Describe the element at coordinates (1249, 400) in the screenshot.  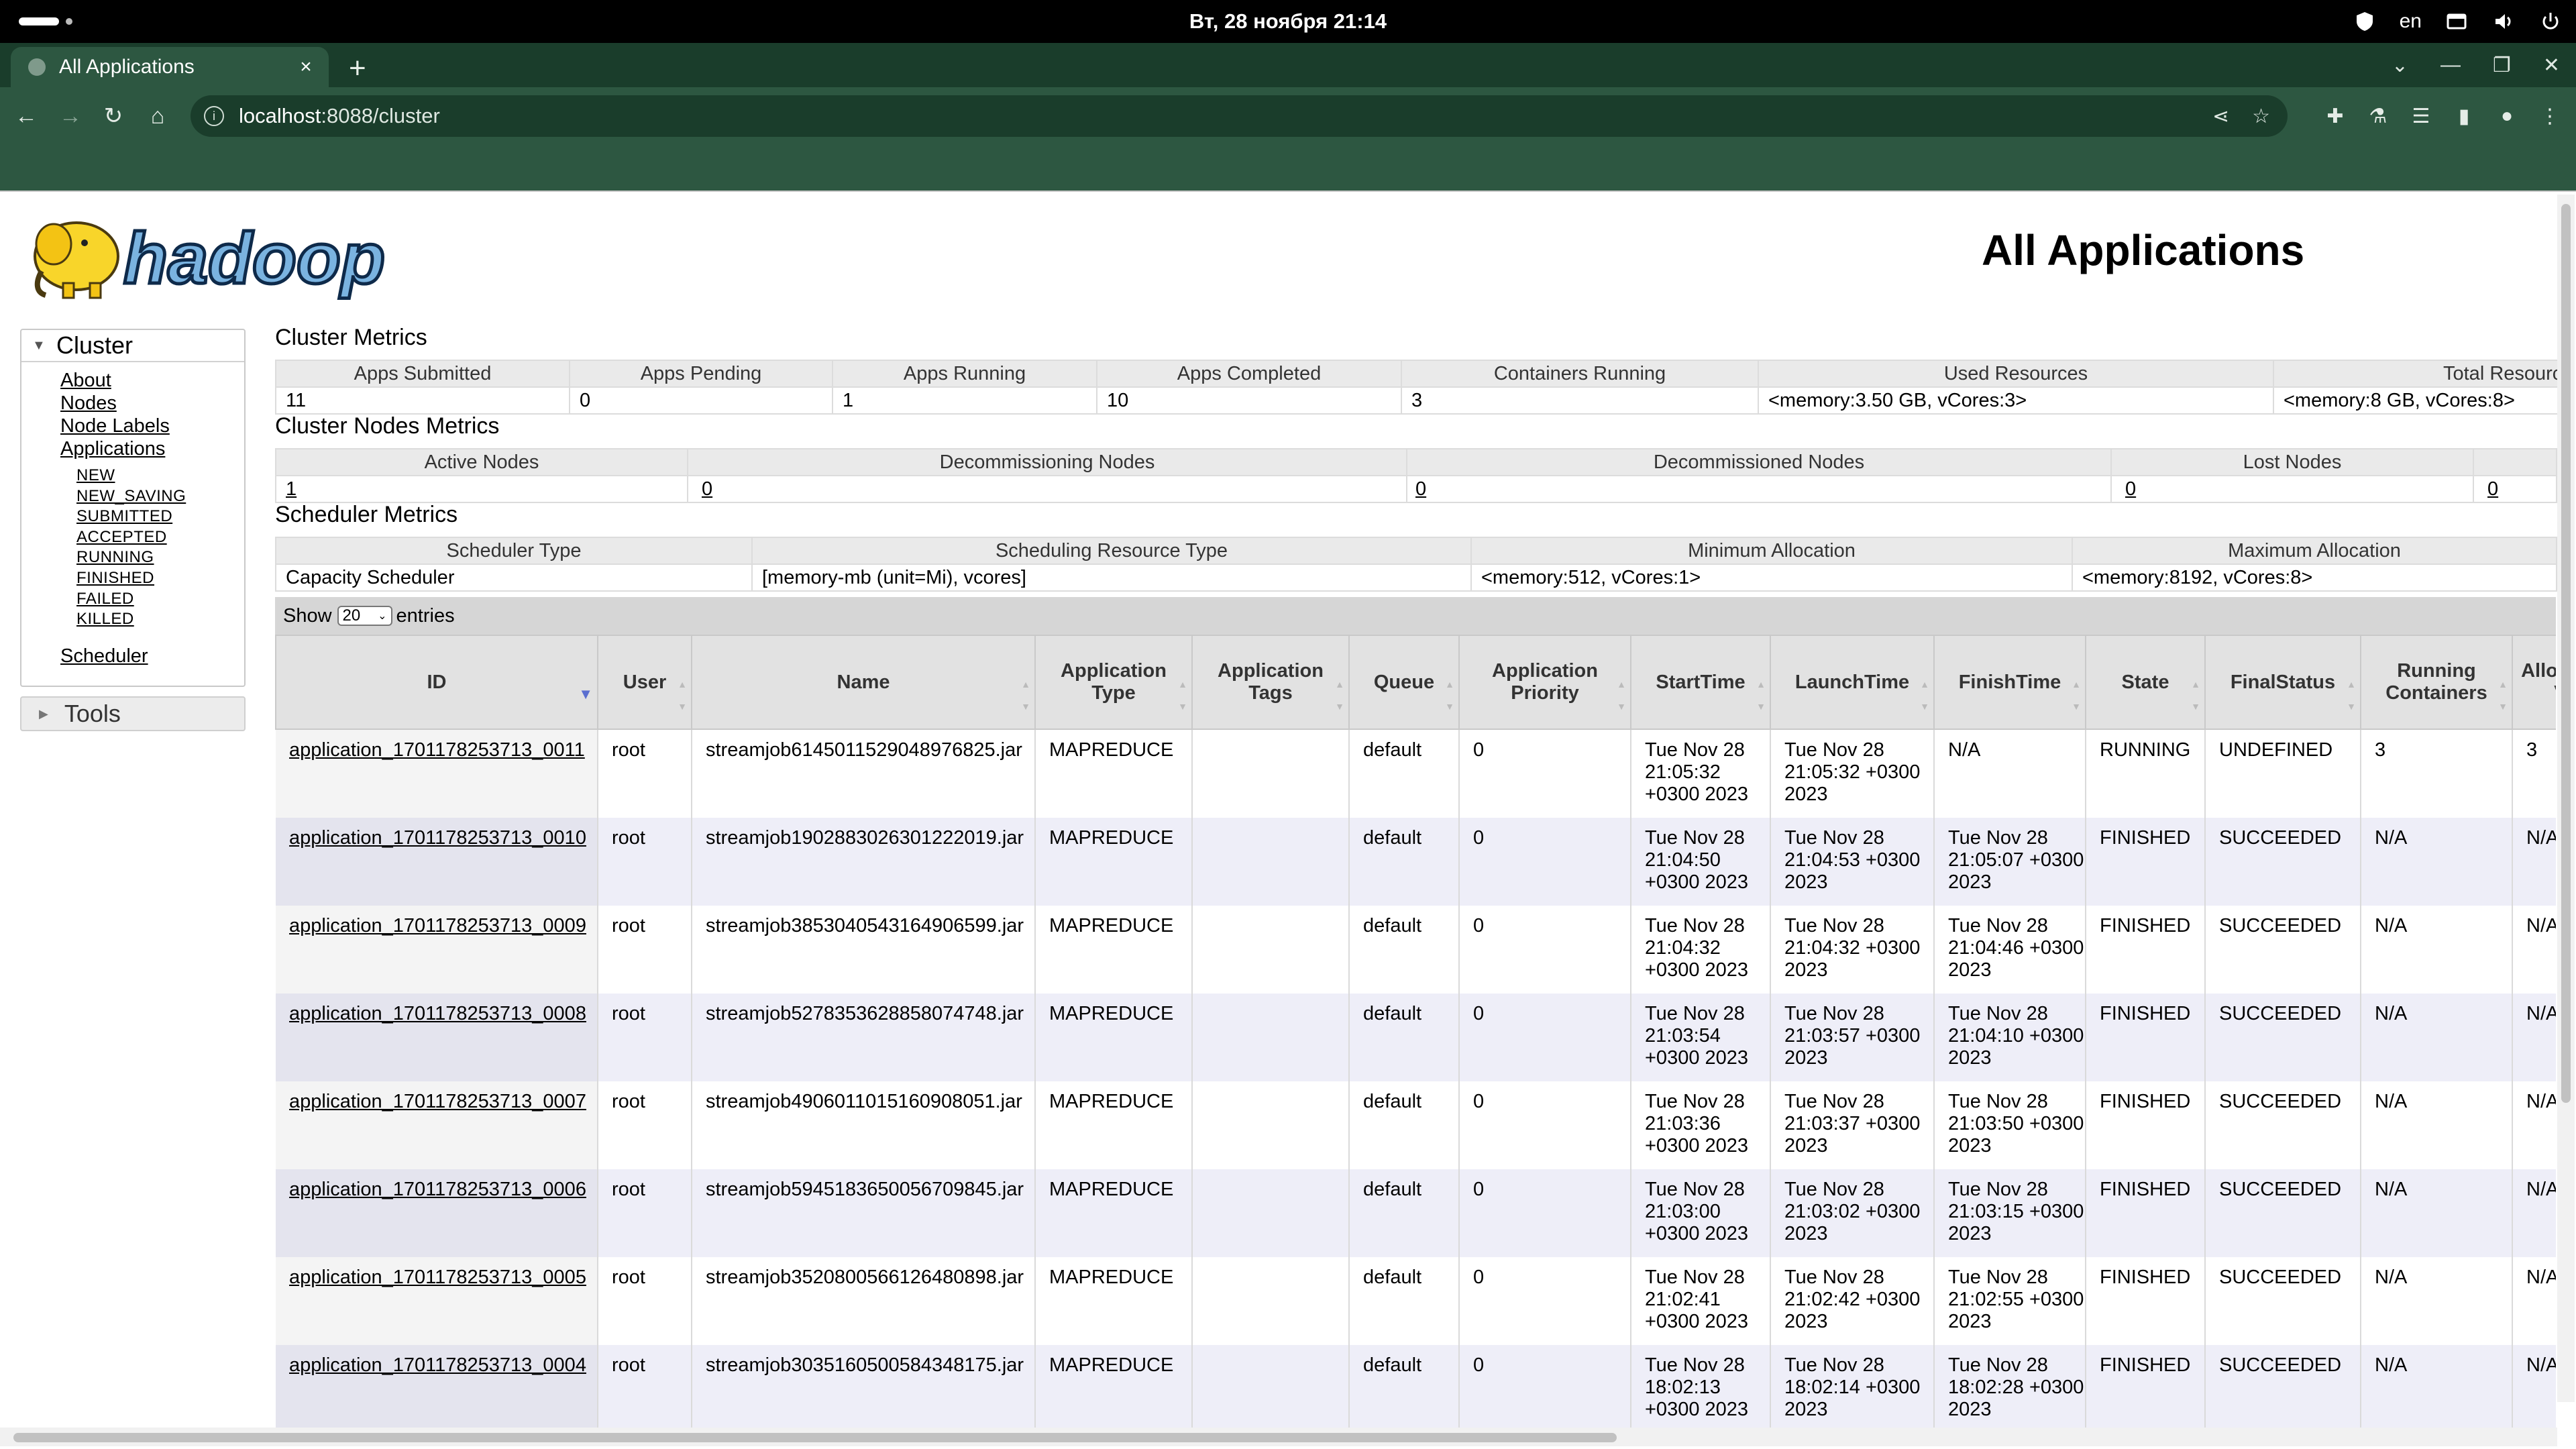
I see `metric-value: 10` at that location.